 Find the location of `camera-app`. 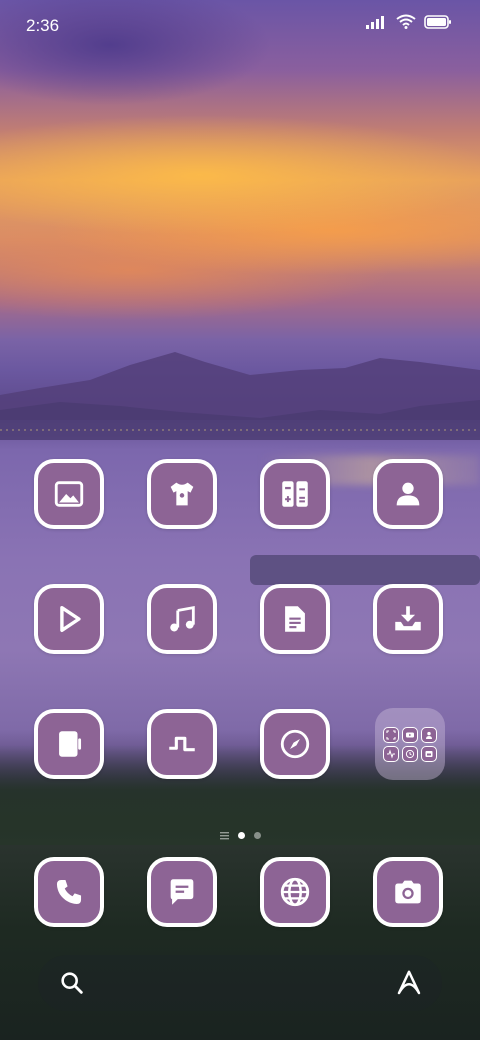

camera-app is located at coordinates (408, 892).